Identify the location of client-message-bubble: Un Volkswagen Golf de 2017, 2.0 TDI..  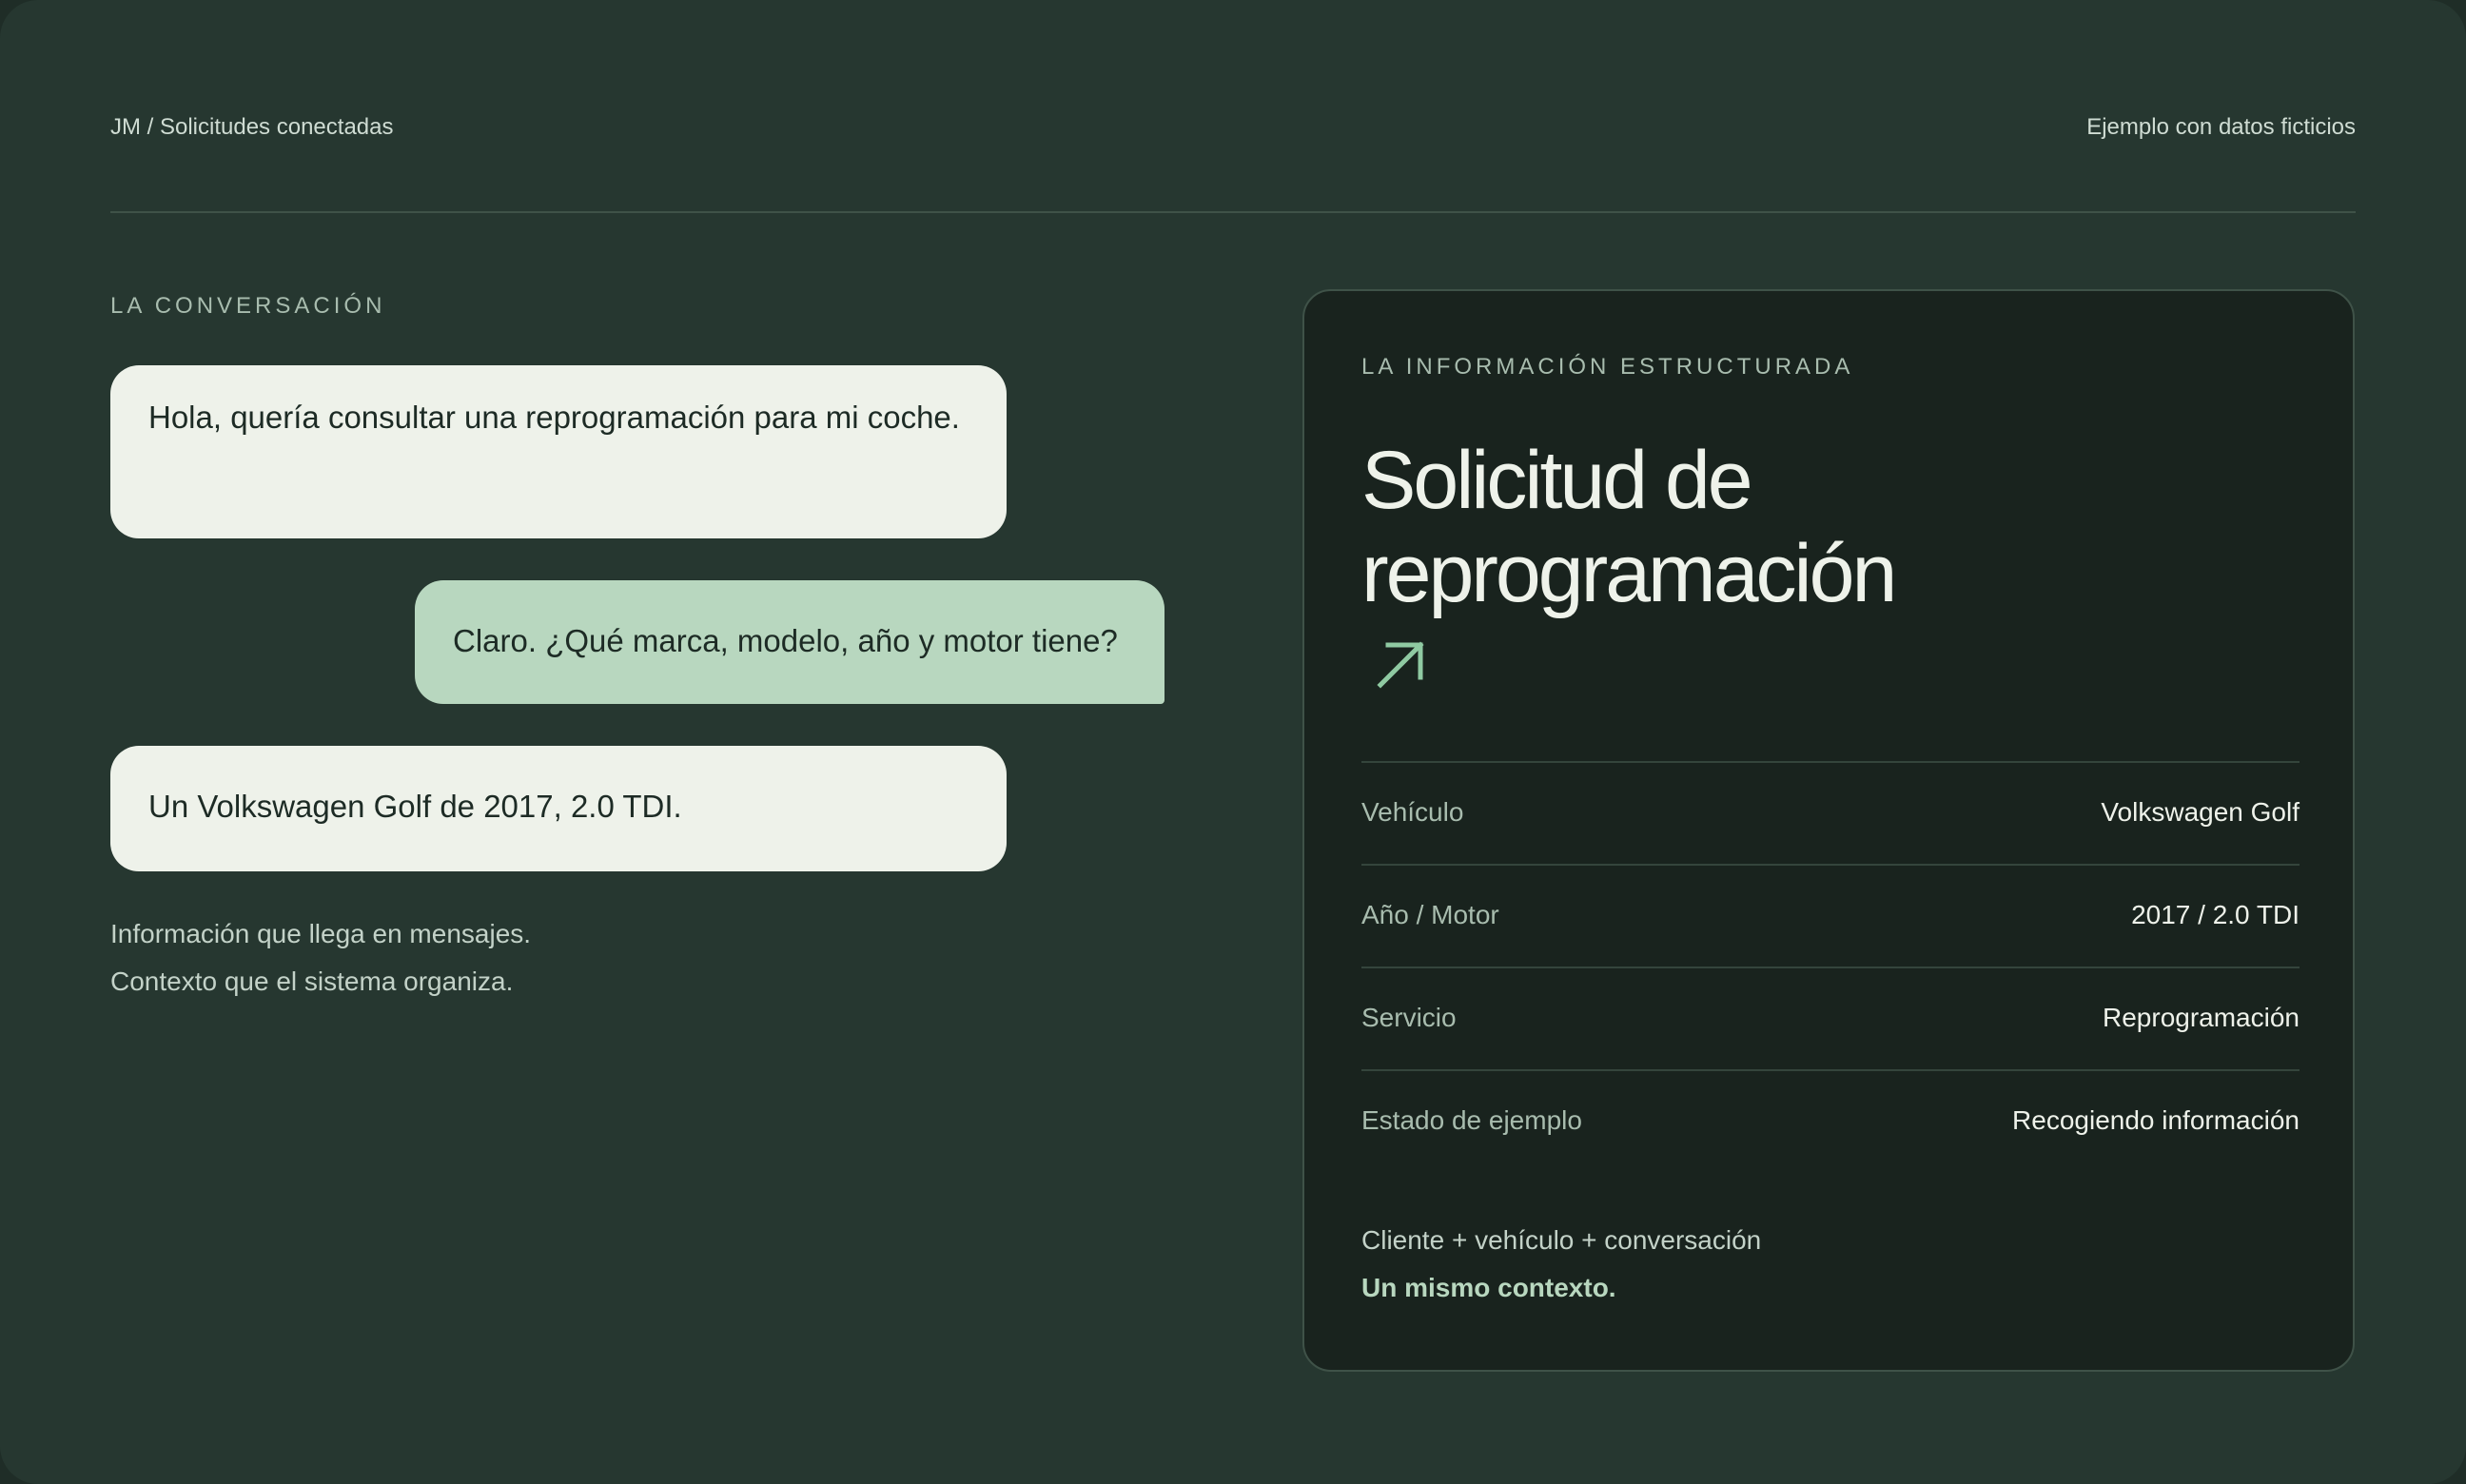
(558, 808).